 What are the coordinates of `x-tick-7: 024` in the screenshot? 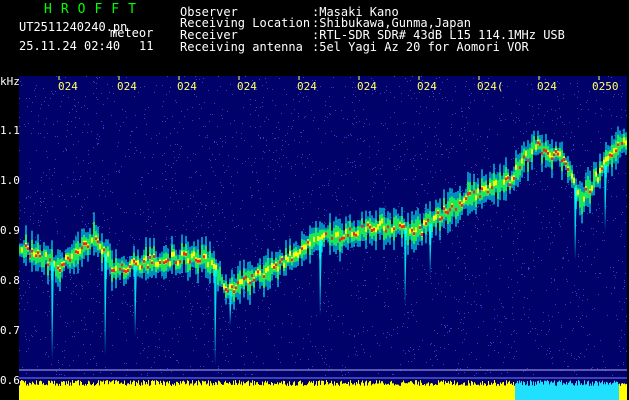 It's located at (427, 86).